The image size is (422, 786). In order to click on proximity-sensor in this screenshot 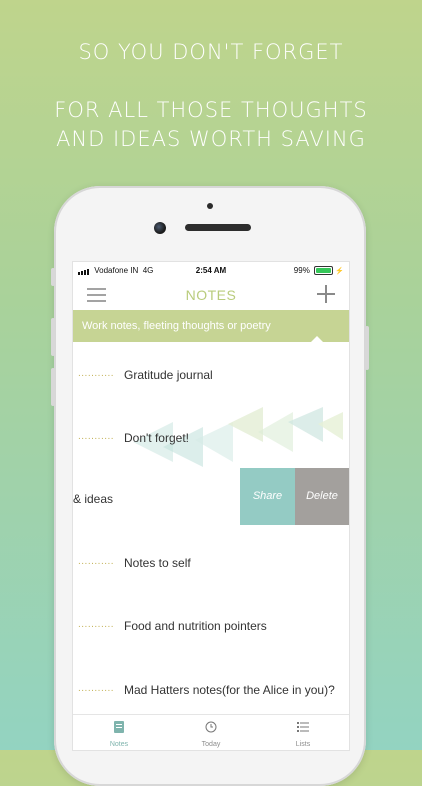, I will do `click(210, 206)`.